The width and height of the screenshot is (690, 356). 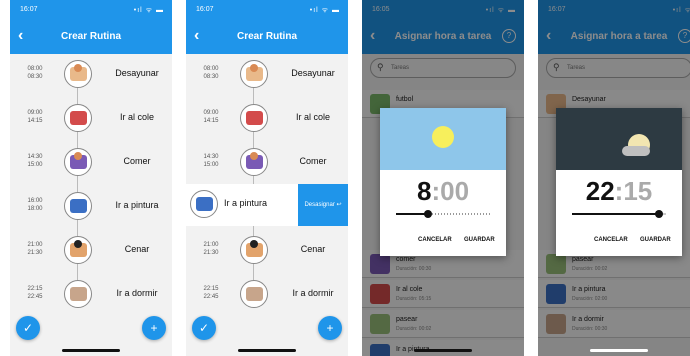 I want to click on time-range: 22:15 22:45, so click(x=211, y=293).